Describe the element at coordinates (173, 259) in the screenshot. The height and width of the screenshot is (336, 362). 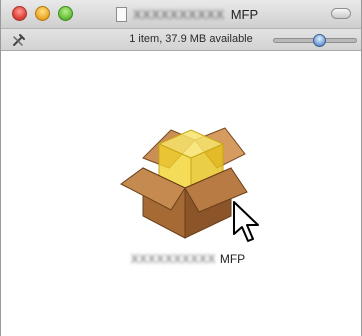
I see `item-name-blurred: XXXXXXXXXX` at that location.